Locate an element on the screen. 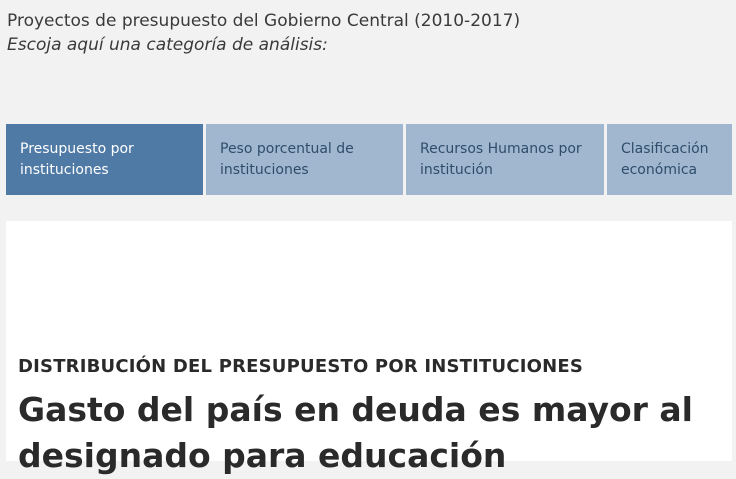 The width and height of the screenshot is (736, 479). tab-label: Peso porcentual de instituciones is located at coordinates (287, 159).